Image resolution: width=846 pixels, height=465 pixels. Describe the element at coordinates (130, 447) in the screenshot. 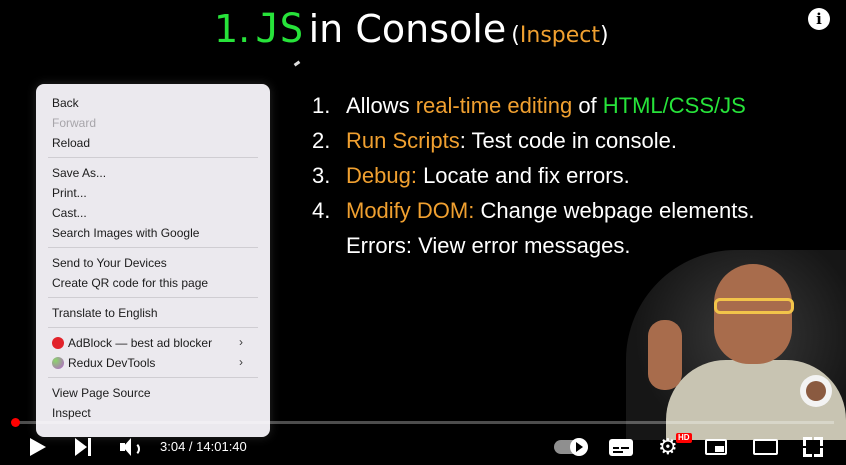

I see `volume-icon` at that location.